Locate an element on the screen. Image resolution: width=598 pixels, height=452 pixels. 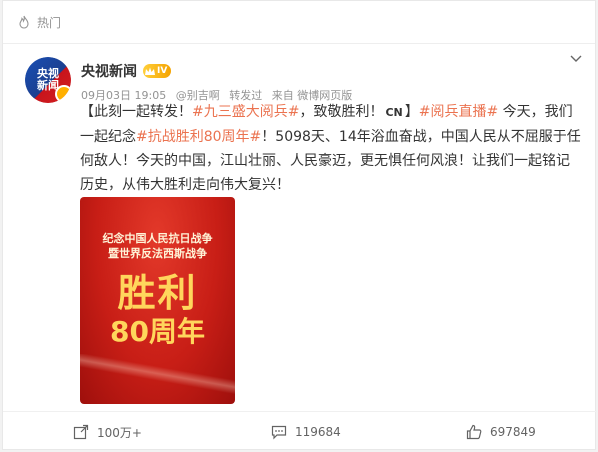
avatar: 央视 新闻 is located at coordinates (48, 80).